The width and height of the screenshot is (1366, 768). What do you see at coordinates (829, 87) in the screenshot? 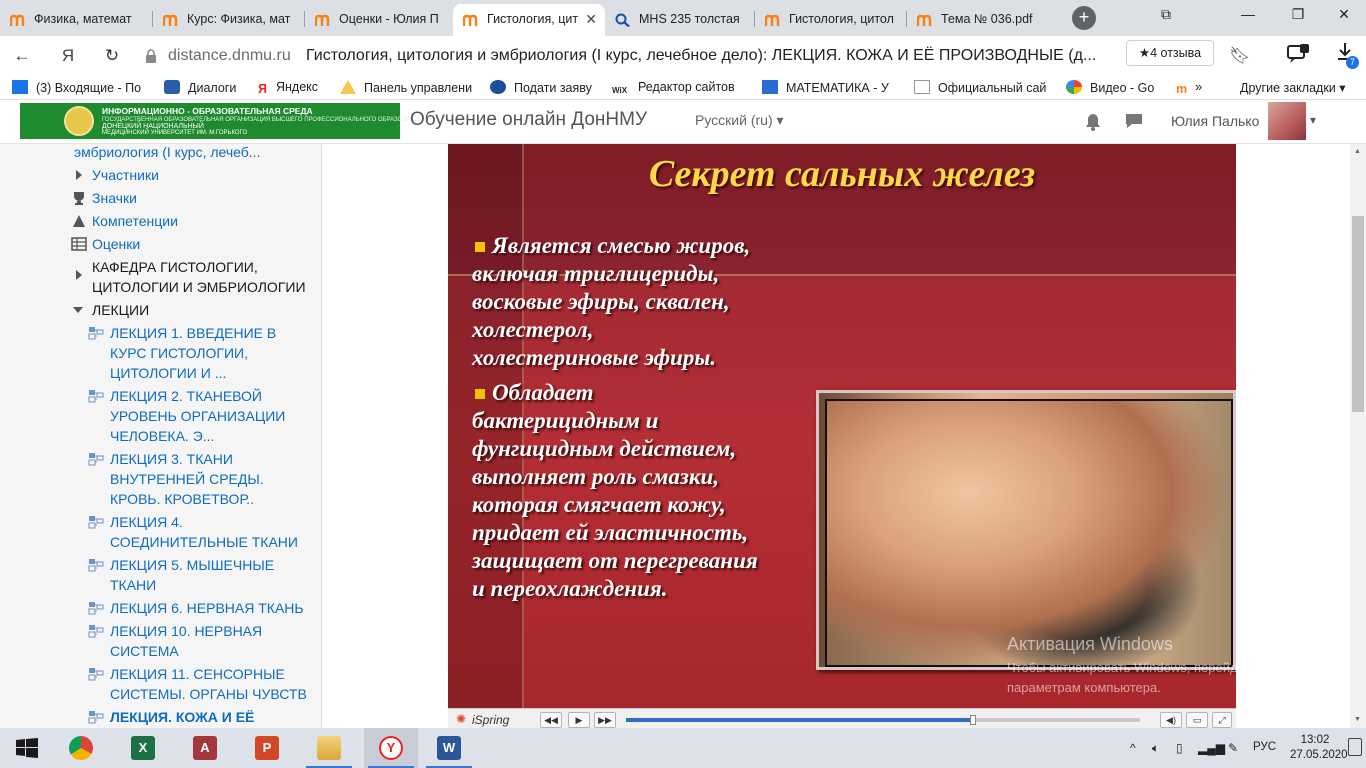
I see `bookmark-item: МАТЕМАТИКА - У` at bounding box center [829, 87].